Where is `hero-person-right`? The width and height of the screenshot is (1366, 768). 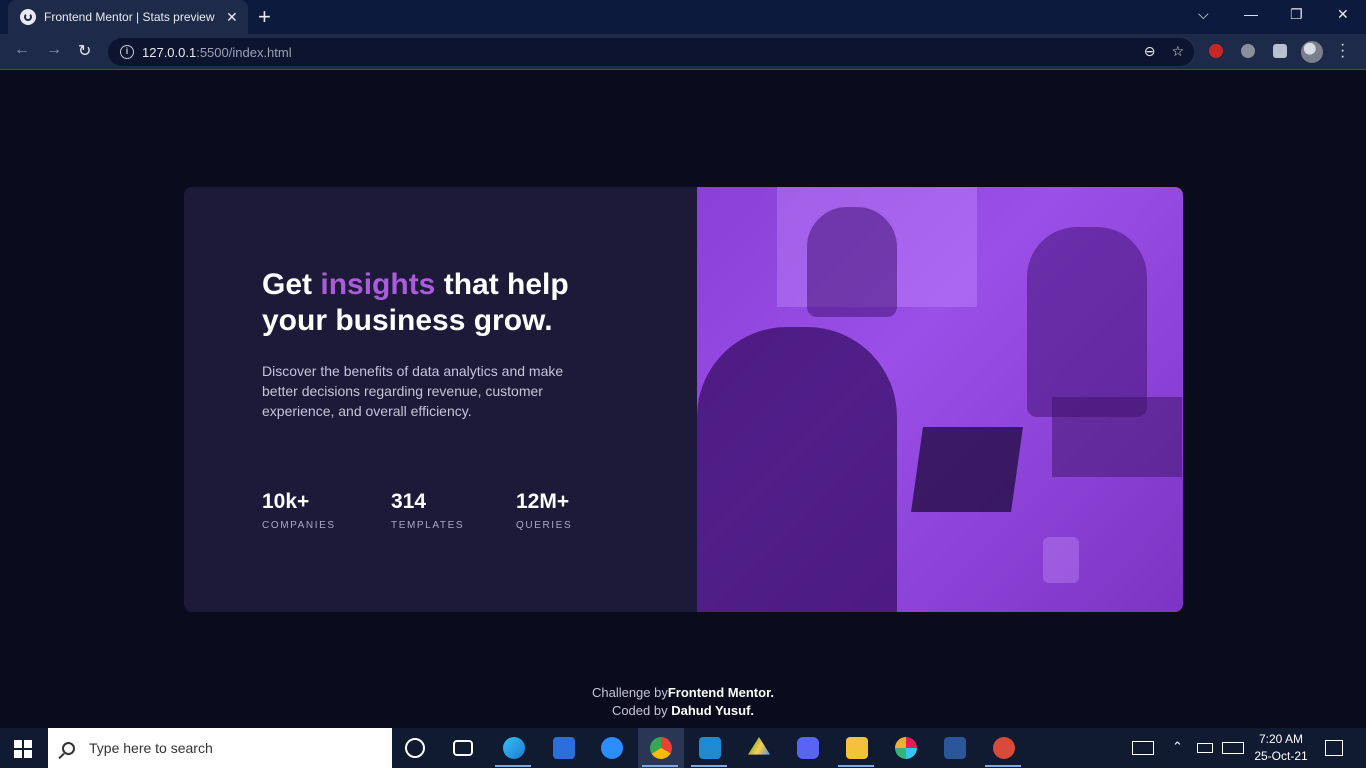
hero-person-right is located at coordinates (1087, 322).